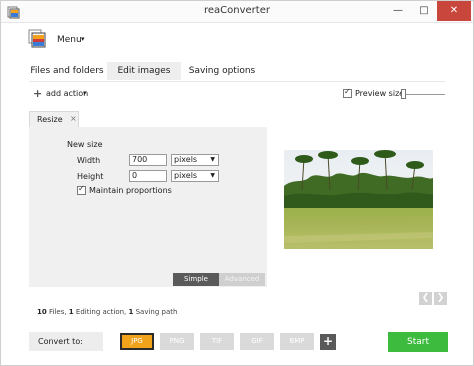 This screenshot has width=474, height=366. I want to click on height-input: 0, so click(148, 176).